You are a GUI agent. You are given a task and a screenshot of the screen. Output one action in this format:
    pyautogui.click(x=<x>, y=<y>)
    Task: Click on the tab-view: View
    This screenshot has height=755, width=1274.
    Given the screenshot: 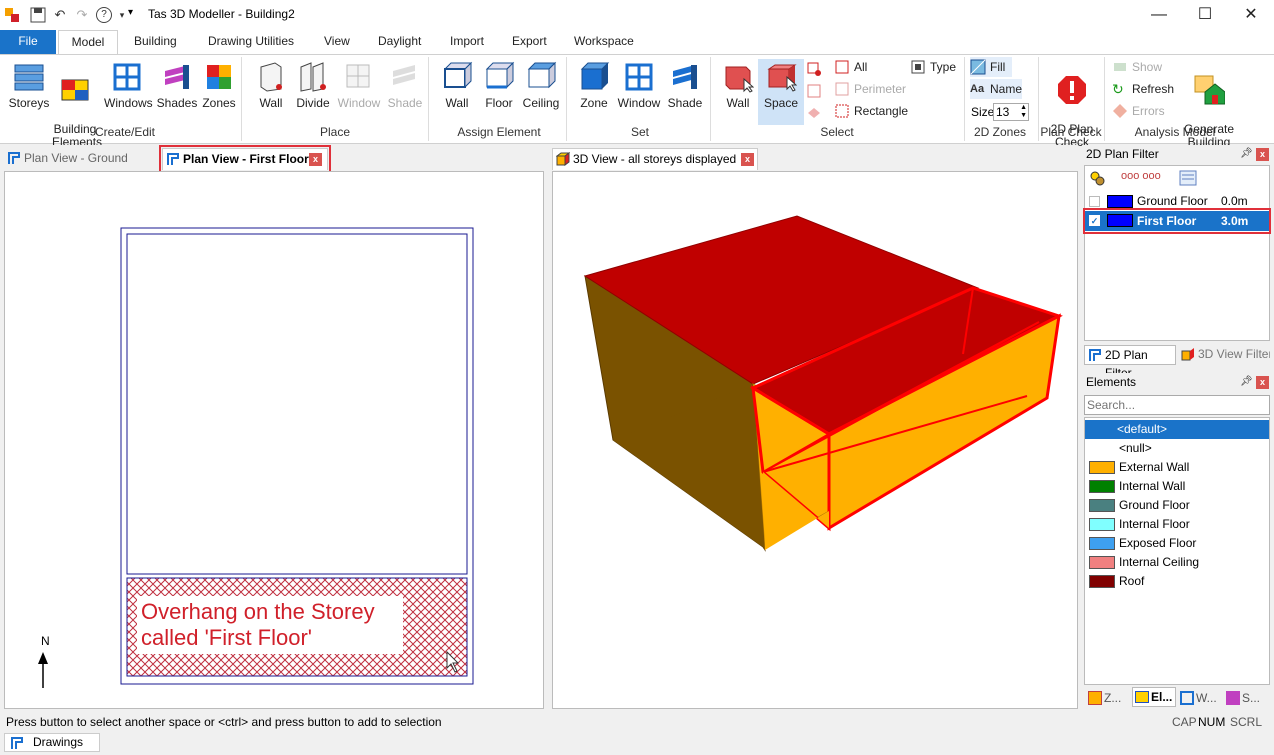 What is the action you would take?
    pyautogui.click(x=337, y=42)
    